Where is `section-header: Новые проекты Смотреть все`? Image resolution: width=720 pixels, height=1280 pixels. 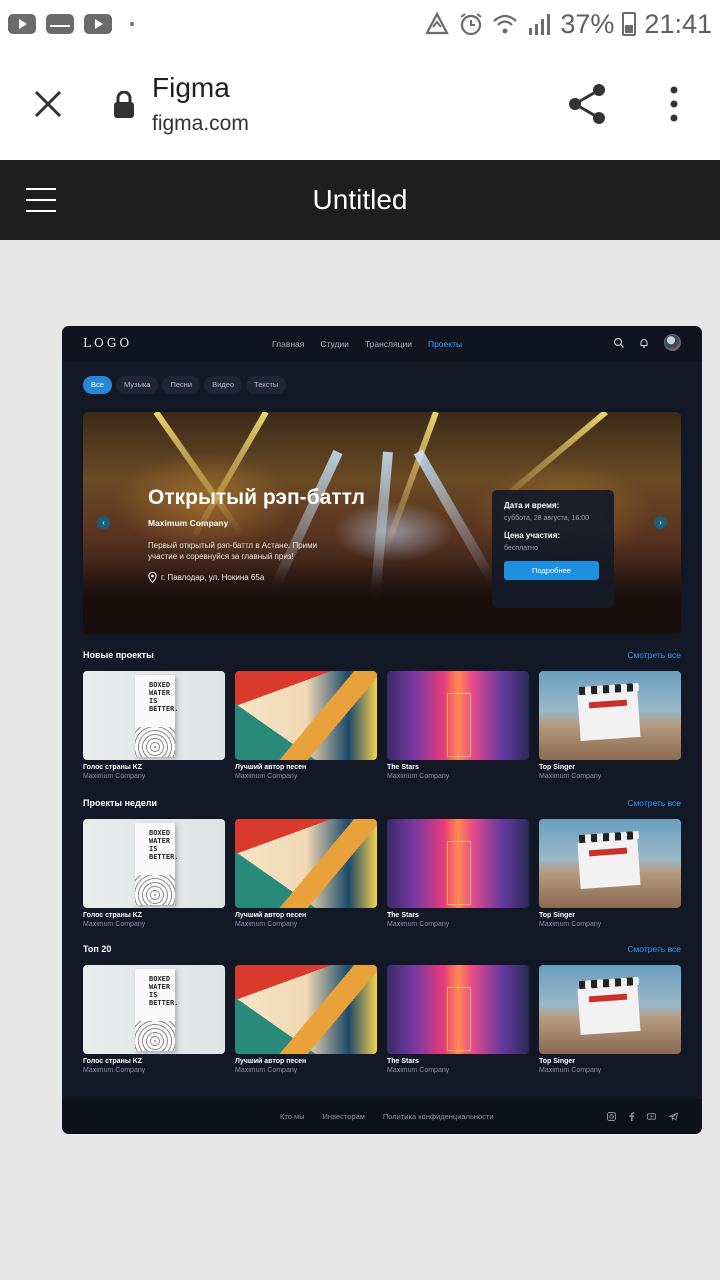
section-header: Новые проекты Смотреть все is located at coordinates (382, 657).